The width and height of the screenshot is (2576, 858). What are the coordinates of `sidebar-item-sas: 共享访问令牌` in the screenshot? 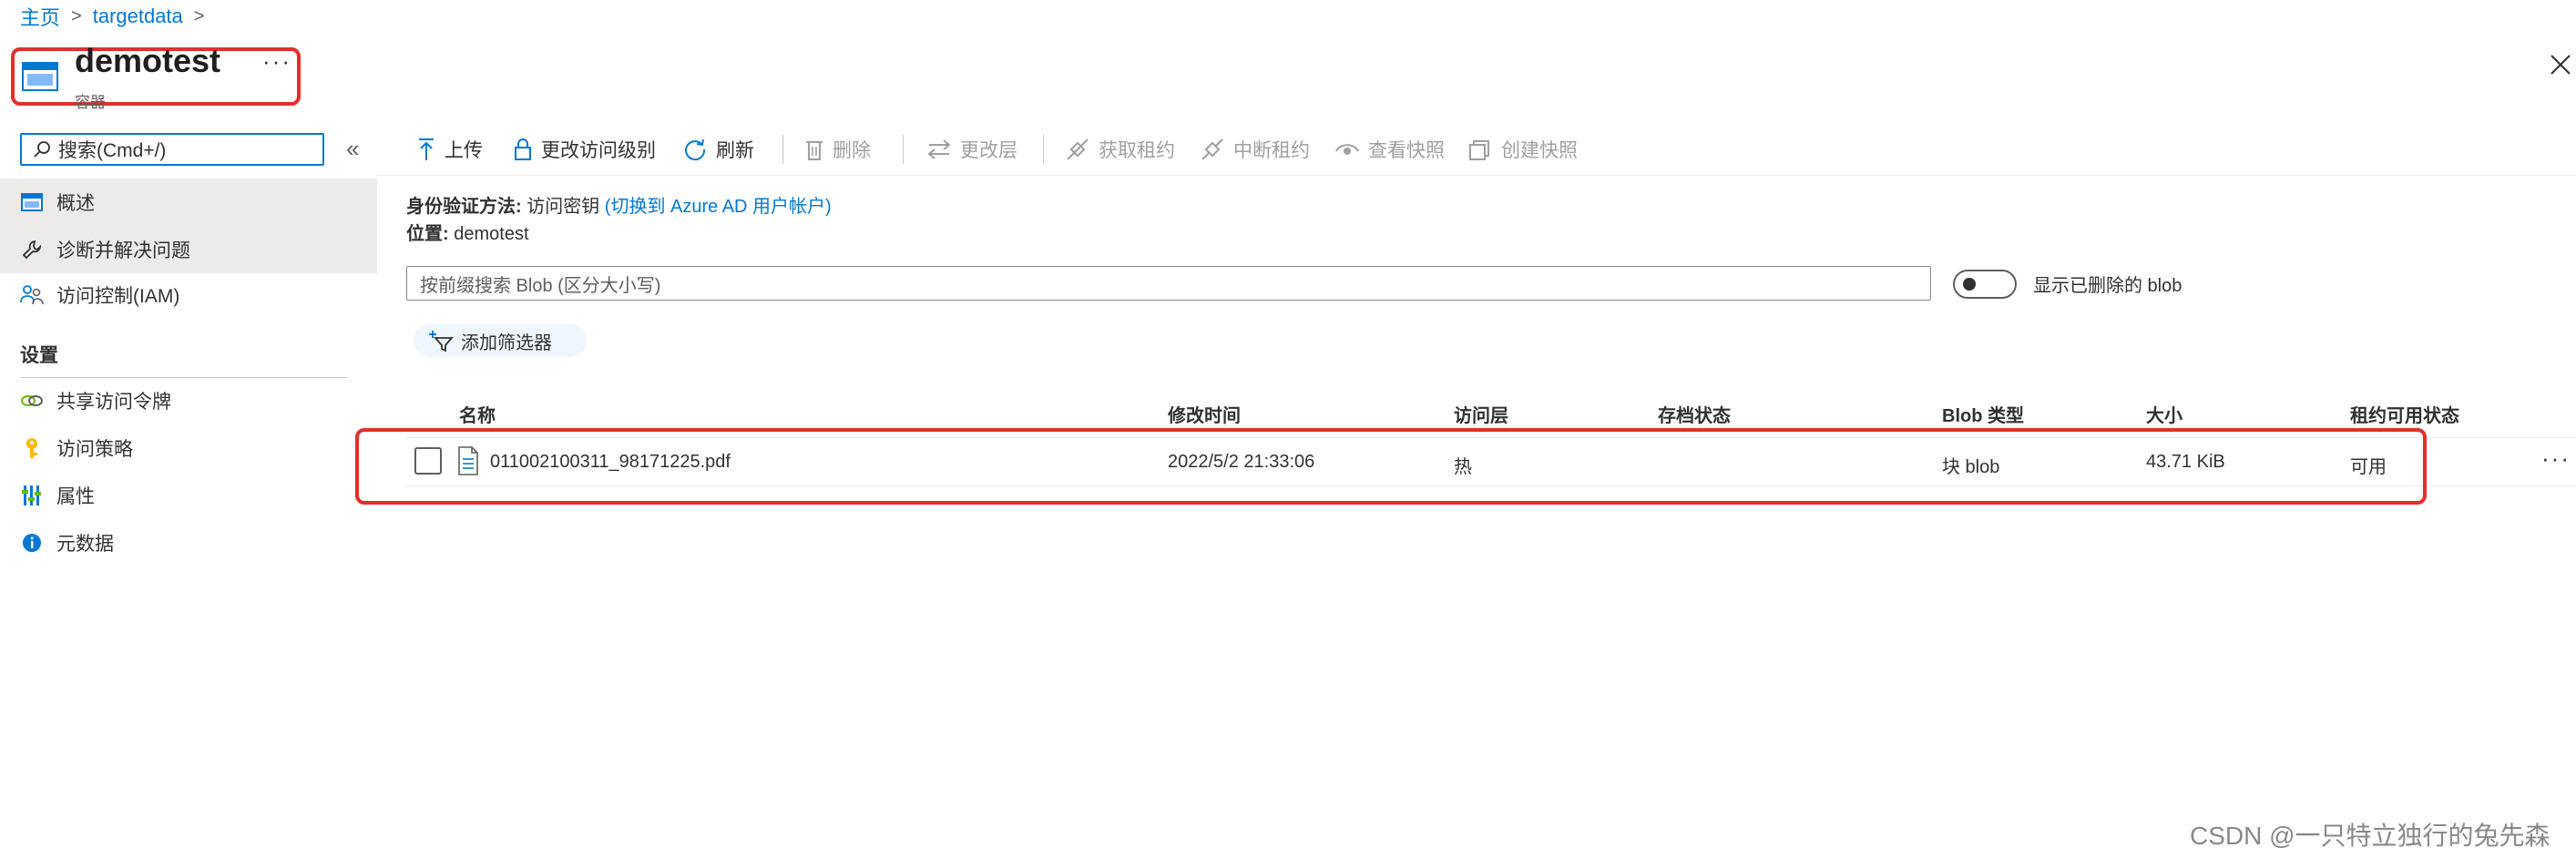 It's located at (188, 401).